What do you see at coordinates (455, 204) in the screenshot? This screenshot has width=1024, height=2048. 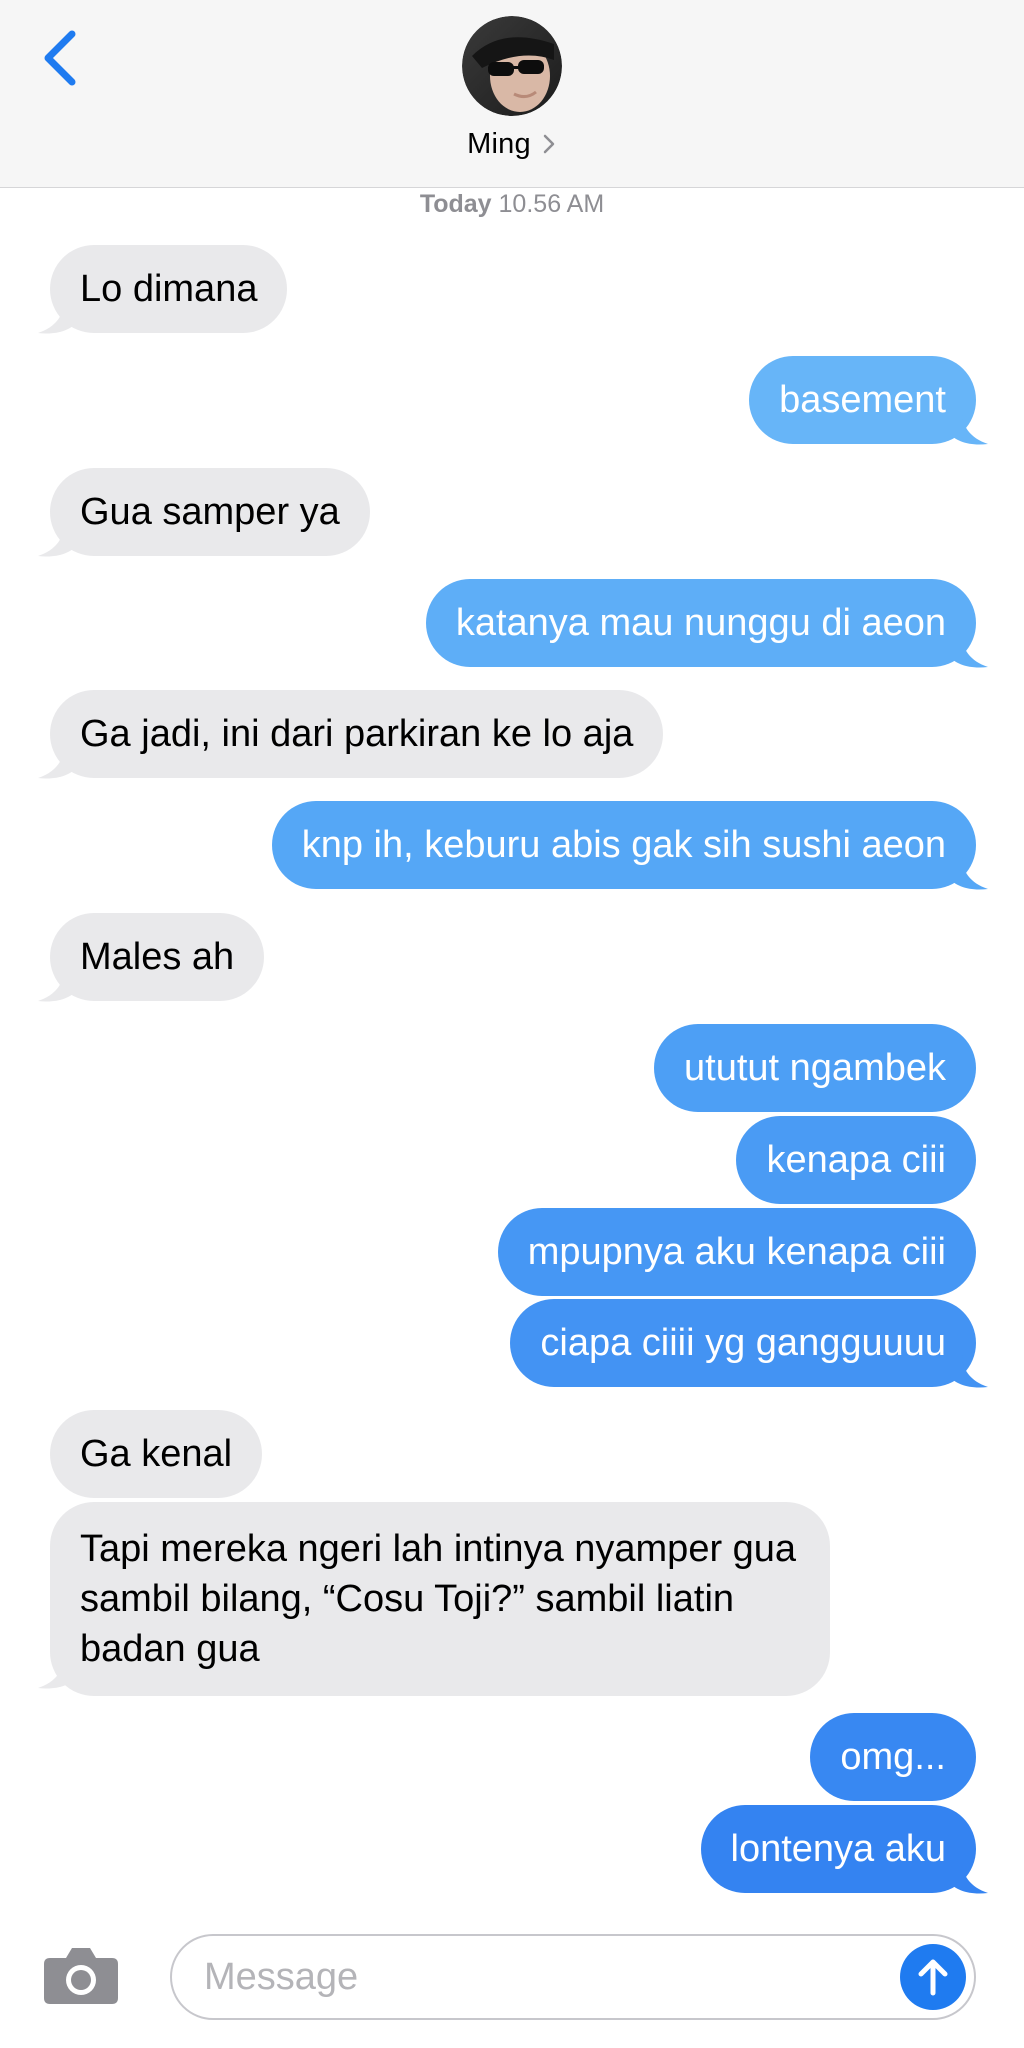 I see `timestamp-day: Today` at bounding box center [455, 204].